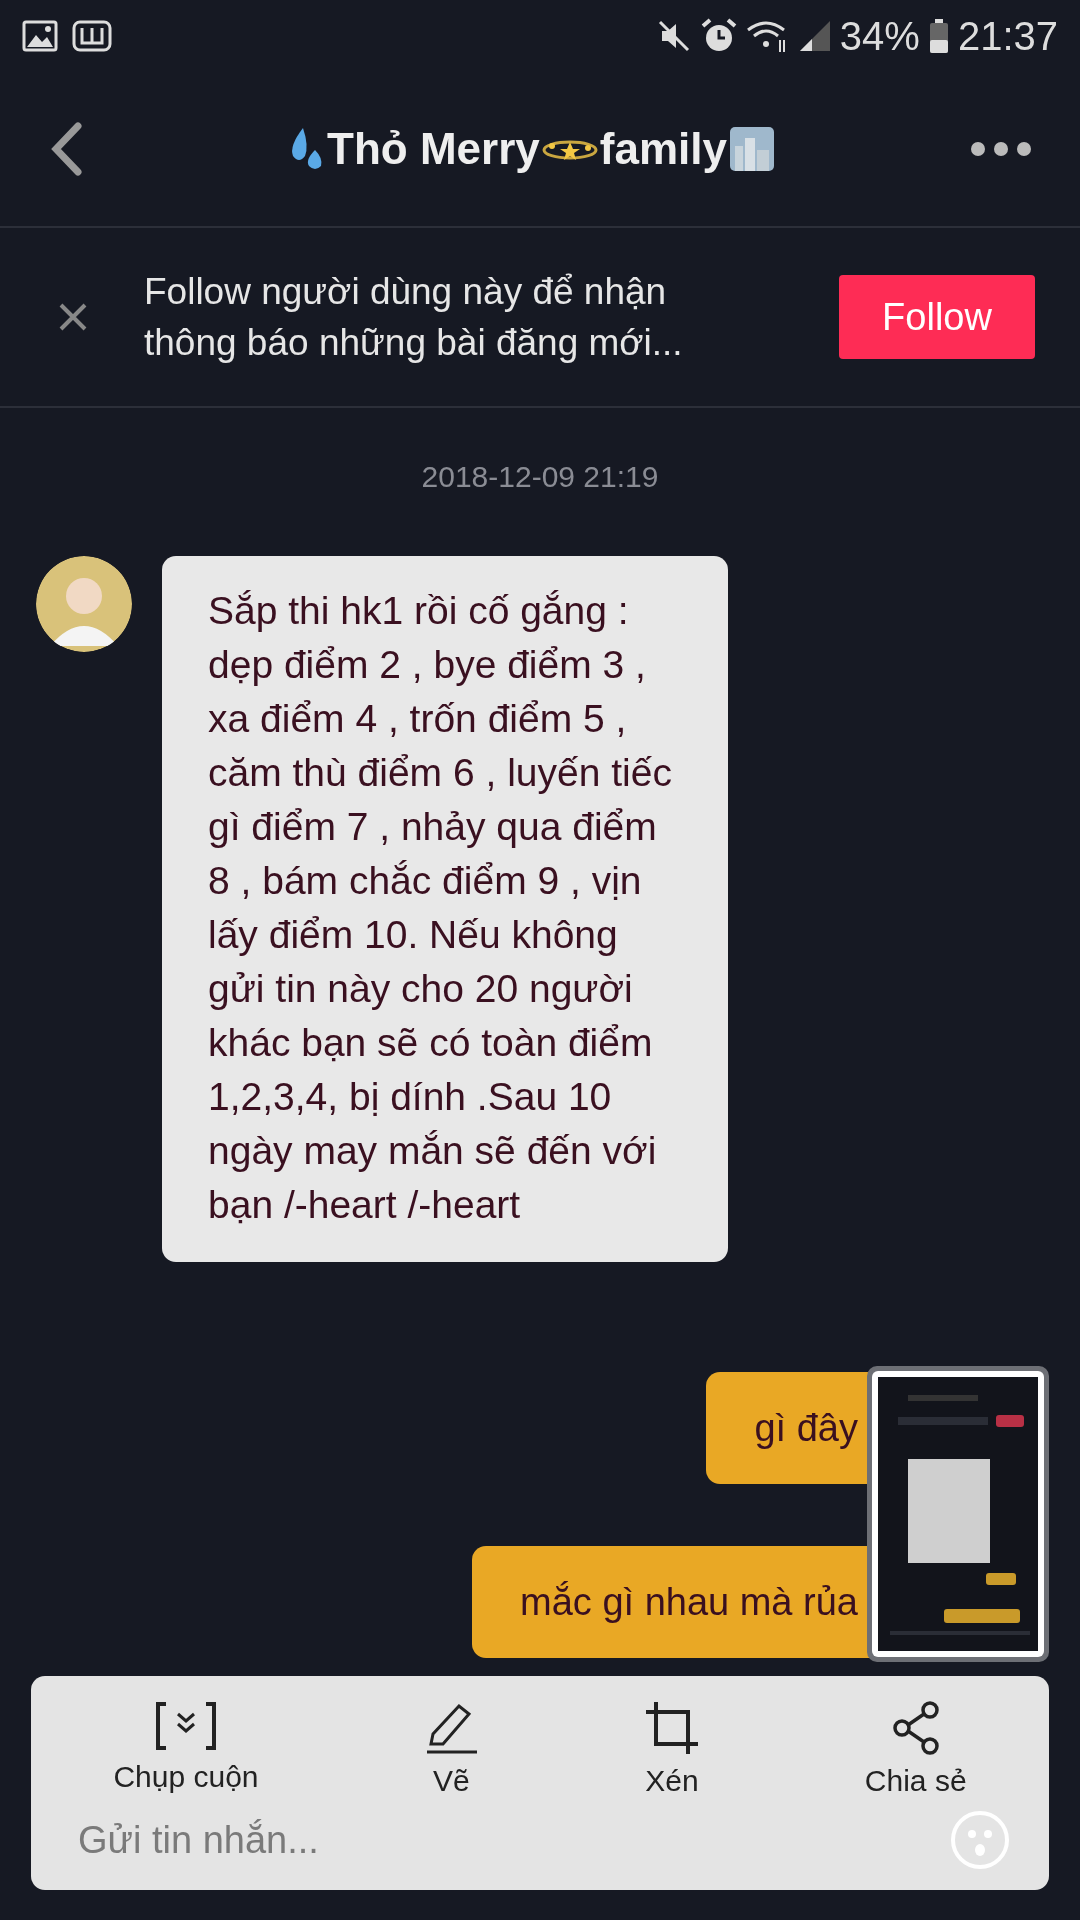 The width and height of the screenshot is (1080, 1920). I want to click on battery-percent: 34%, so click(879, 36).